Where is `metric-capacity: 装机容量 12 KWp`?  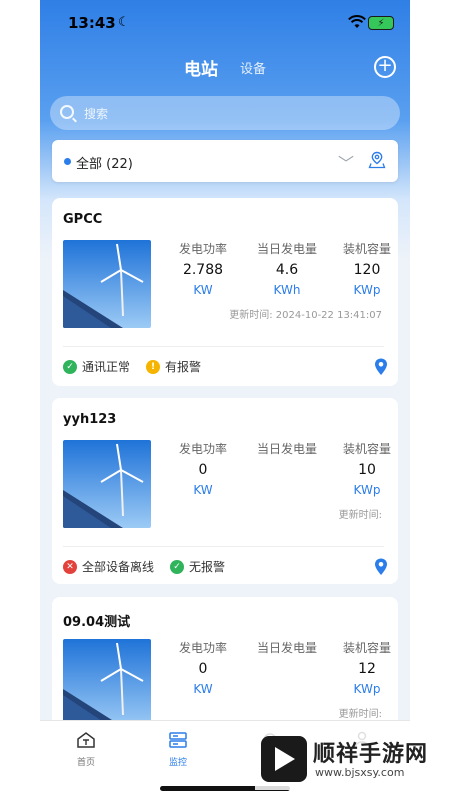 metric-capacity: 装机容量 12 KWp is located at coordinates (367, 668).